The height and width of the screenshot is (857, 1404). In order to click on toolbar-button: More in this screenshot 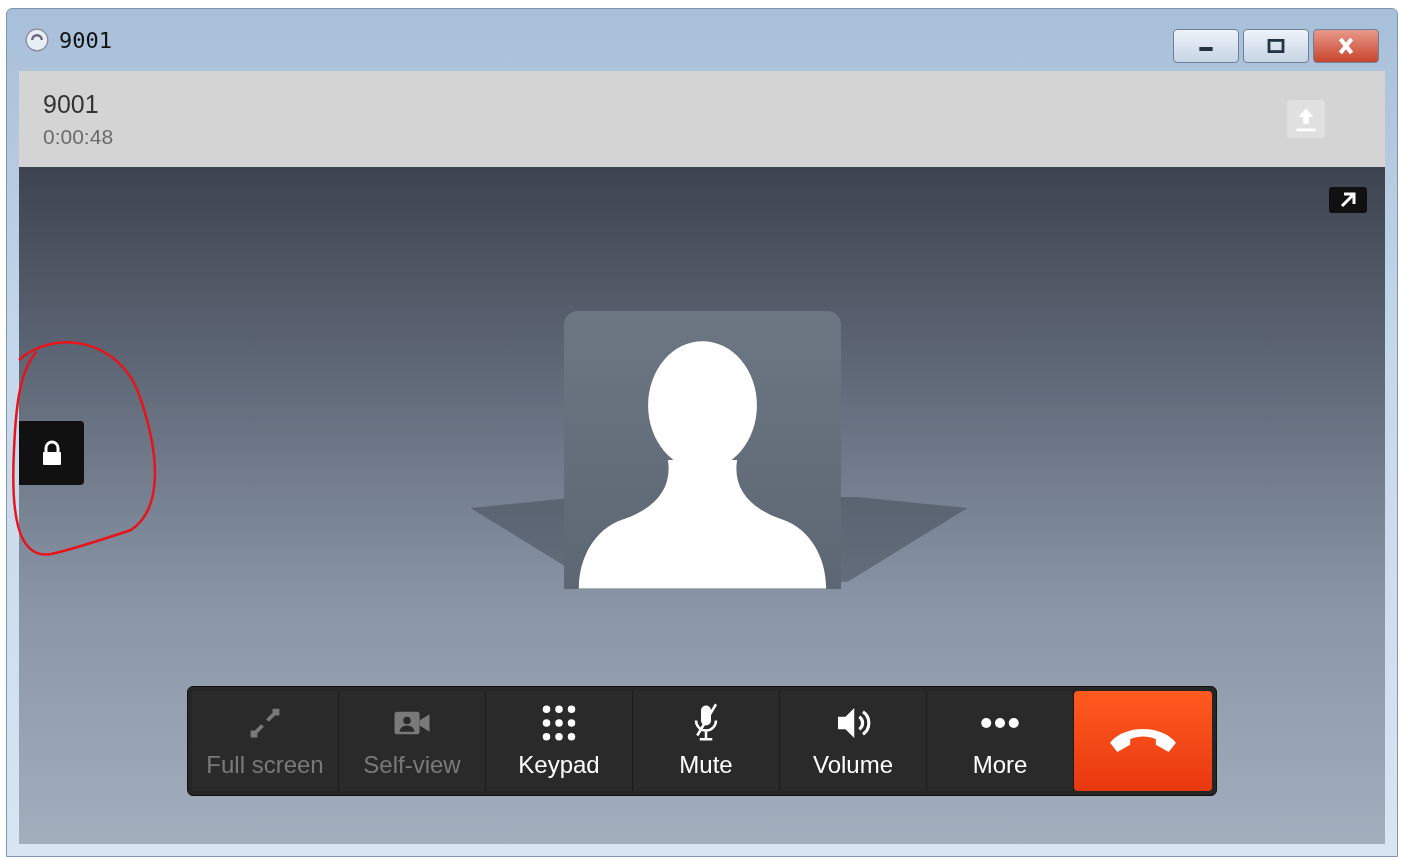, I will do `click(1000, 741)`.